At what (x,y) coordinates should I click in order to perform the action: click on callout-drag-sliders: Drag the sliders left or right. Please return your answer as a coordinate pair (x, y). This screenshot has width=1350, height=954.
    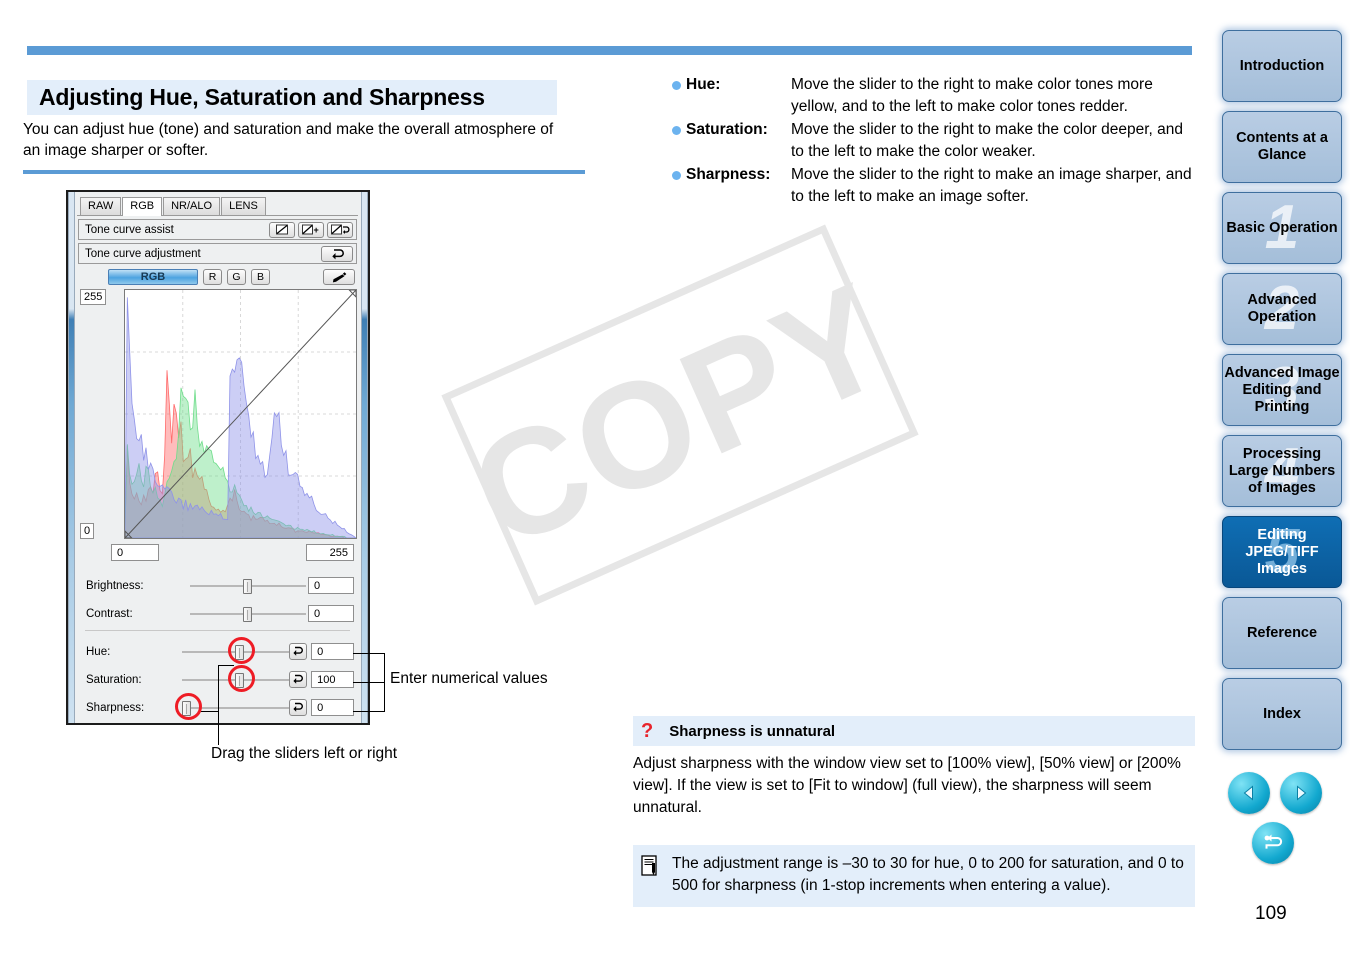
    Looking at the image, I should click on (304, 753).